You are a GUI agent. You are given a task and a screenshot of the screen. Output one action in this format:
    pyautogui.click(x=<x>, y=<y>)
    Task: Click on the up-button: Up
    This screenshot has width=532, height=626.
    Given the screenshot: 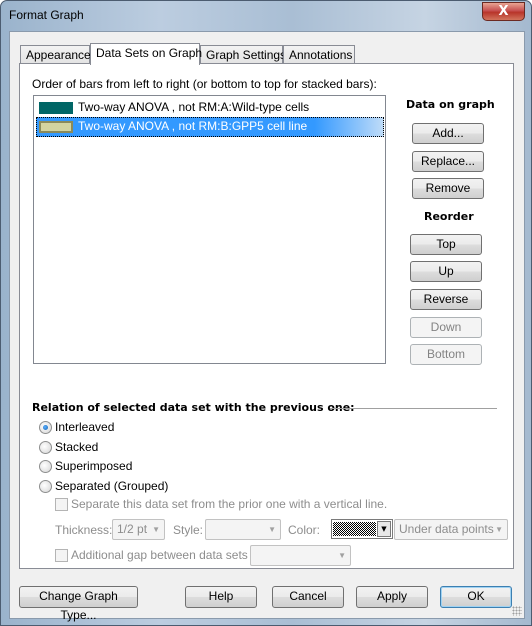 What is the action you would take?
    pyautogui.click(x=446, y=271)
    